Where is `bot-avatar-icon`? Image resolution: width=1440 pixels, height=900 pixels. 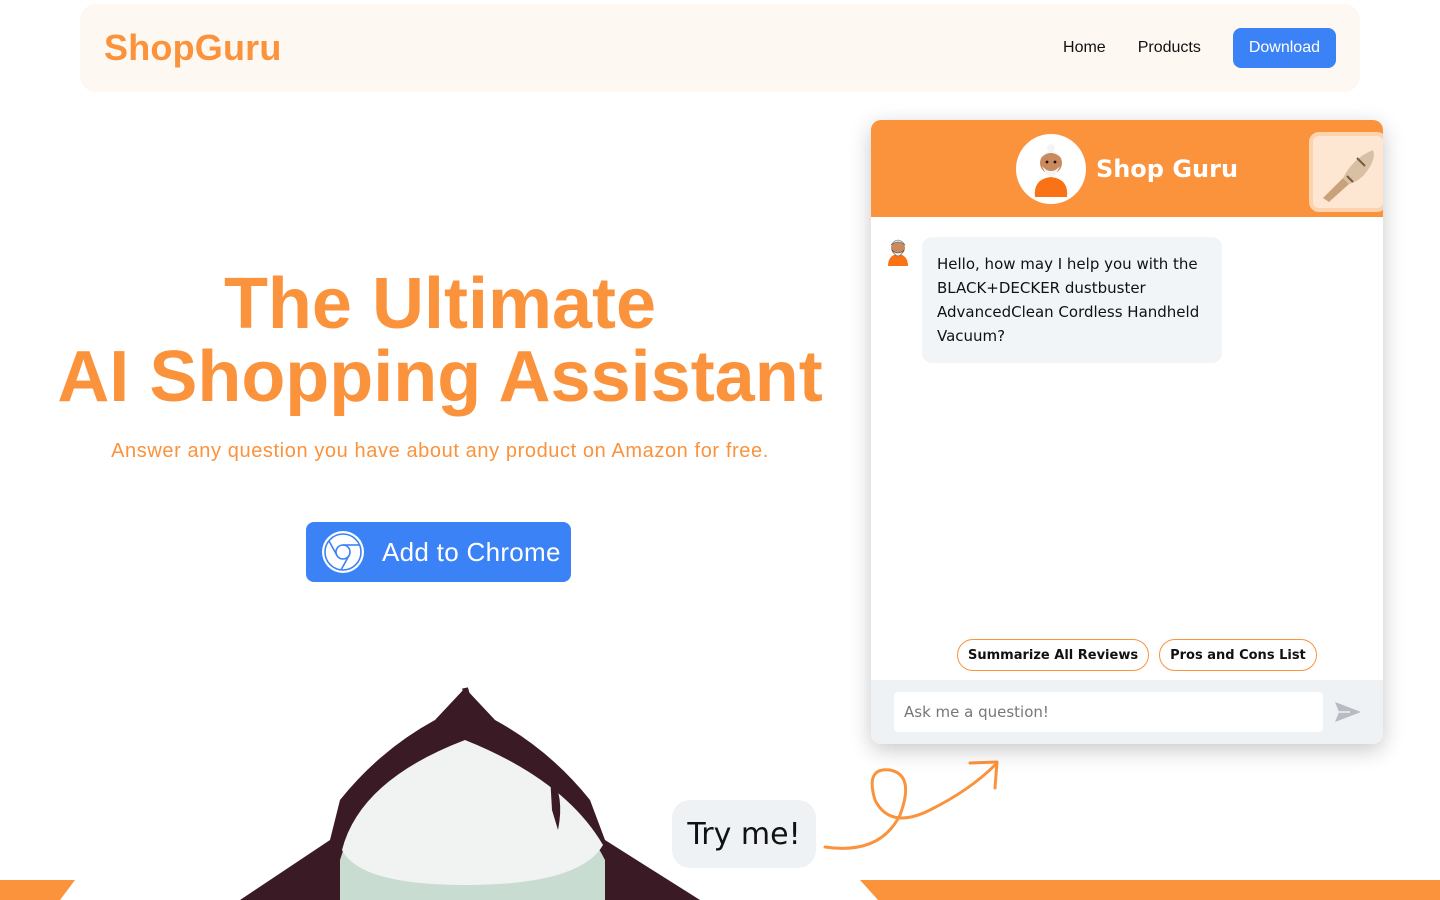 bot-avatar-icon is located at coordinates (898, 251).